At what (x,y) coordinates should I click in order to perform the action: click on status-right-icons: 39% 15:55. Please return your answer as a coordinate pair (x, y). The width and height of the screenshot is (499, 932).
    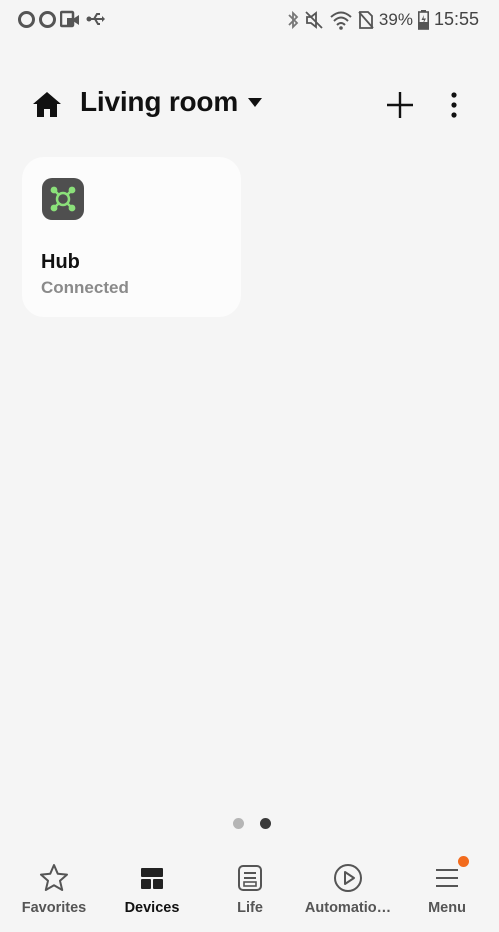
    Looking at the image, I should click on (383, 19).